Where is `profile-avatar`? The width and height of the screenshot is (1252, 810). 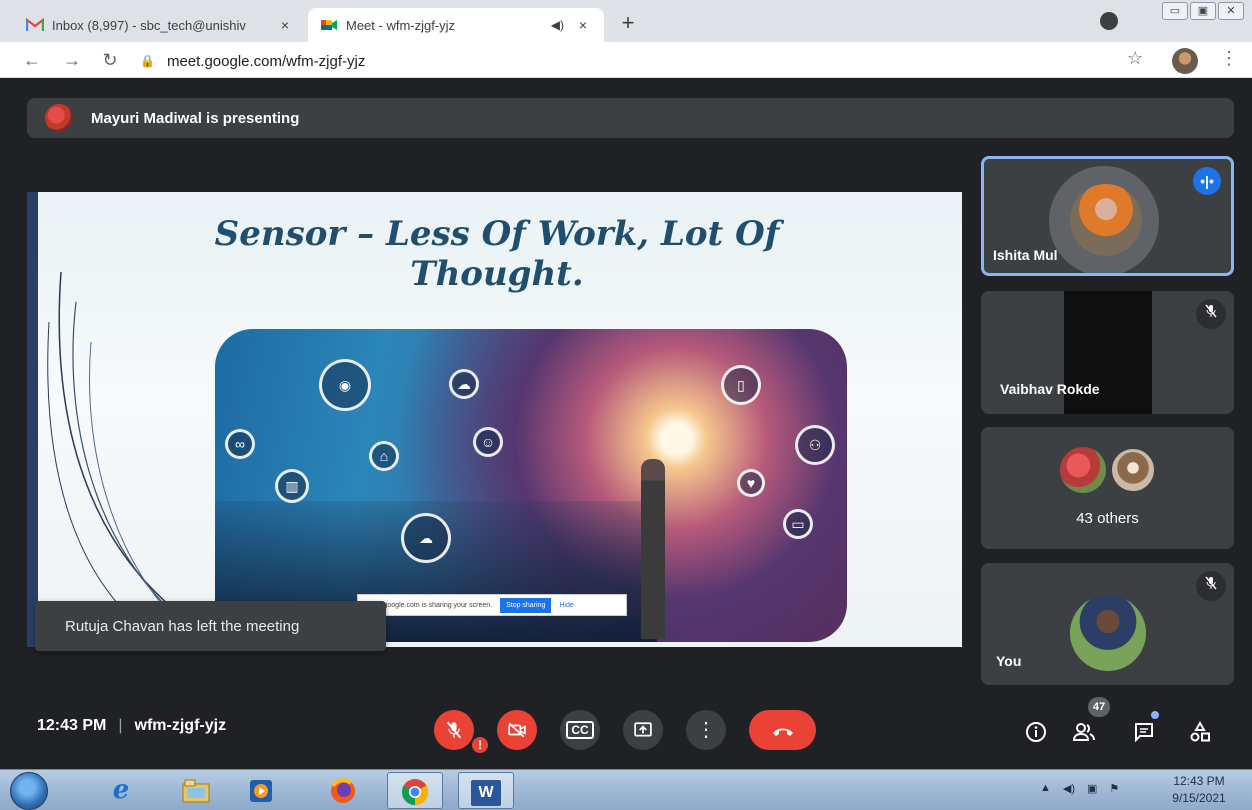 profile-avatar is located at coordinates (1185, 61).